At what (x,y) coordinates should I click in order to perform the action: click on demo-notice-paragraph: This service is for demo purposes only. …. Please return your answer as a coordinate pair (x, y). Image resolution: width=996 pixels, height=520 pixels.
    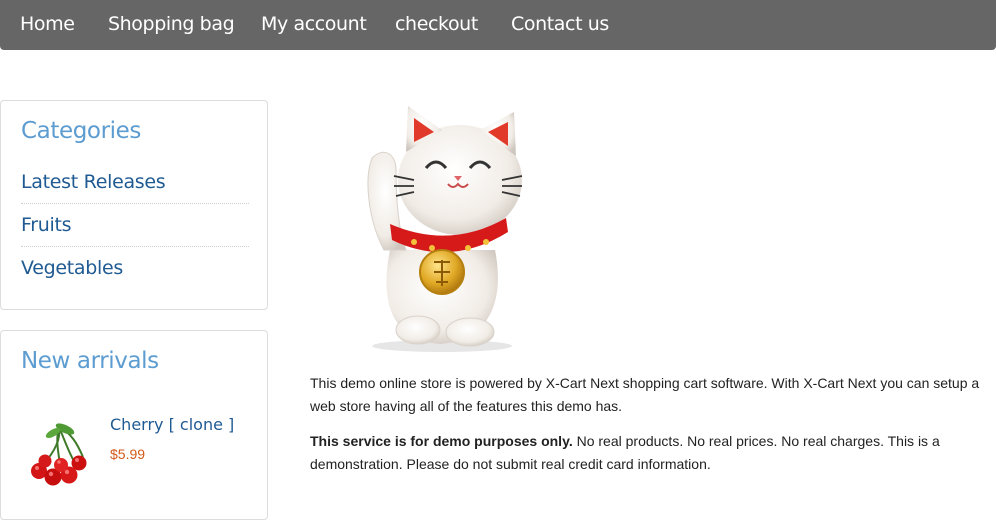
    Looking at the image, I should click on (653, 453).